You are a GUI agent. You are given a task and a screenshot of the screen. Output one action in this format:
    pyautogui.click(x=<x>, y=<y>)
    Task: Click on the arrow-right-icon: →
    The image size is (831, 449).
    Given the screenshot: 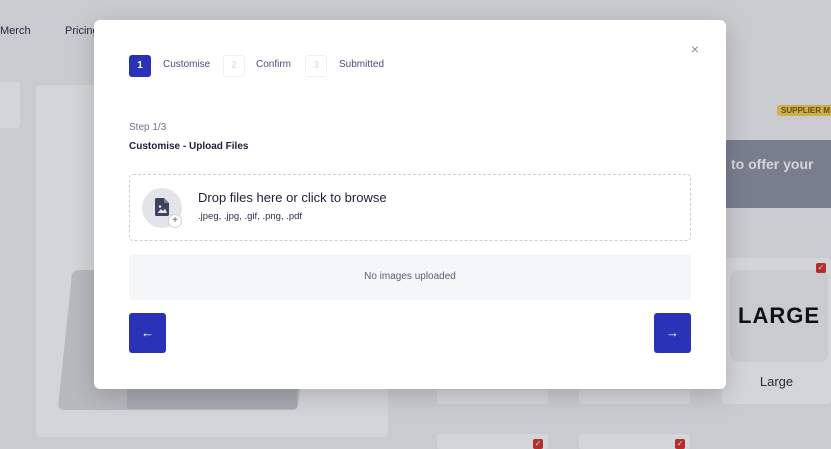 What is the action you would take?
    pyautogui.click(x=672, y=332)
    